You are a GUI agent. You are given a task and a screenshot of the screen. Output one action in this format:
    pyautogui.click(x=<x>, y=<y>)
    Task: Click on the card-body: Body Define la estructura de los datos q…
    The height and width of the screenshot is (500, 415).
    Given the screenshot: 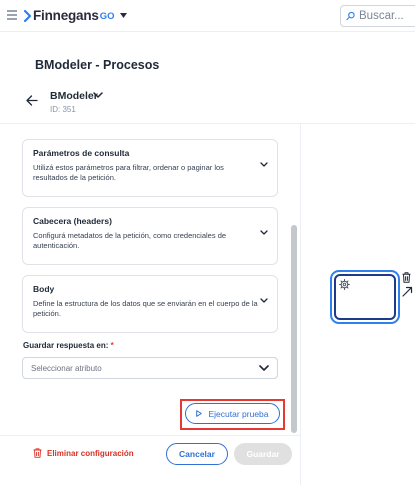 What is the action you would take?
    pyautogui.click(x=150, y=304)
    